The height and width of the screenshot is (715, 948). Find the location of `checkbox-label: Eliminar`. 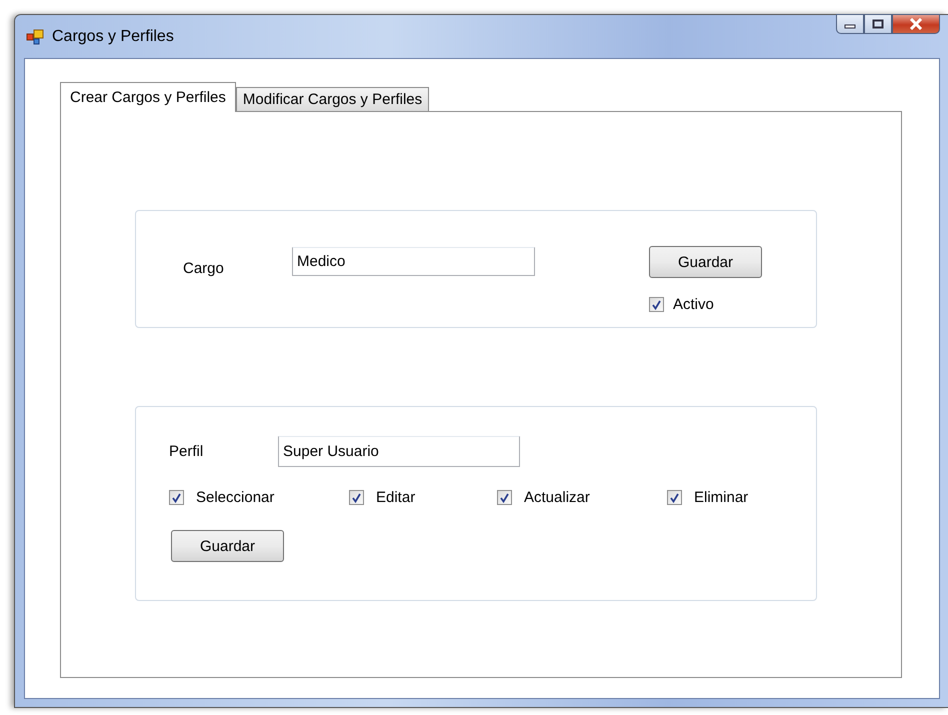

checkbox-label: Eliminar is located at coordinates (721, 497).